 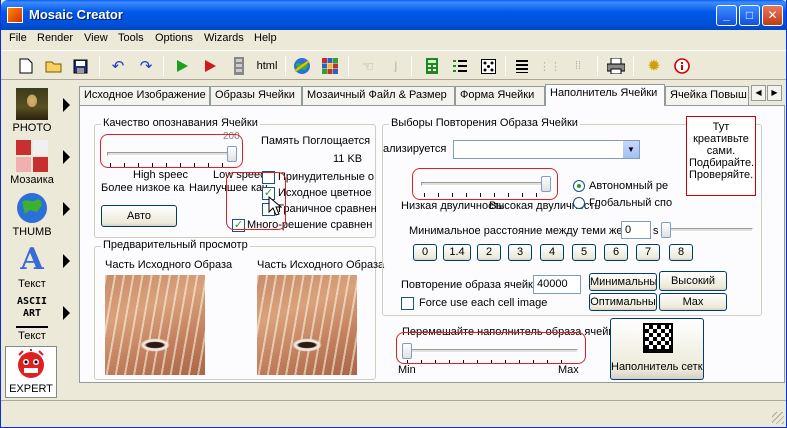 I want to click on sidebar-item-thumb: THUMB, so click(x=38, y=216).